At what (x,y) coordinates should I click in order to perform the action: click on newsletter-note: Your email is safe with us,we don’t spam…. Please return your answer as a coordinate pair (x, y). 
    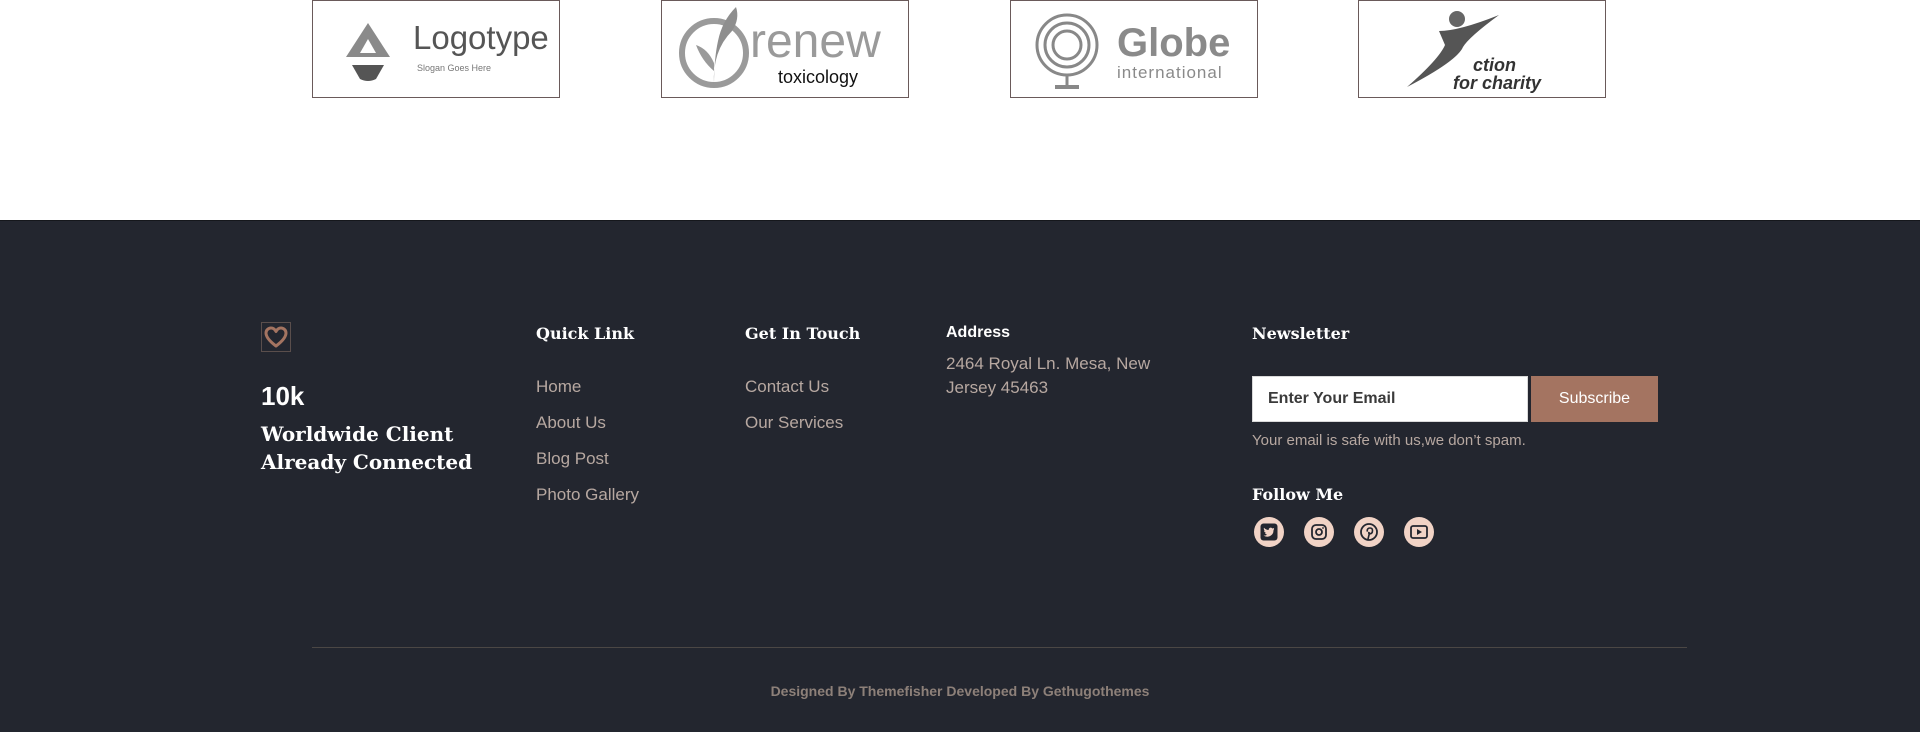
    Looking at the image, I should click on (1389, 440).